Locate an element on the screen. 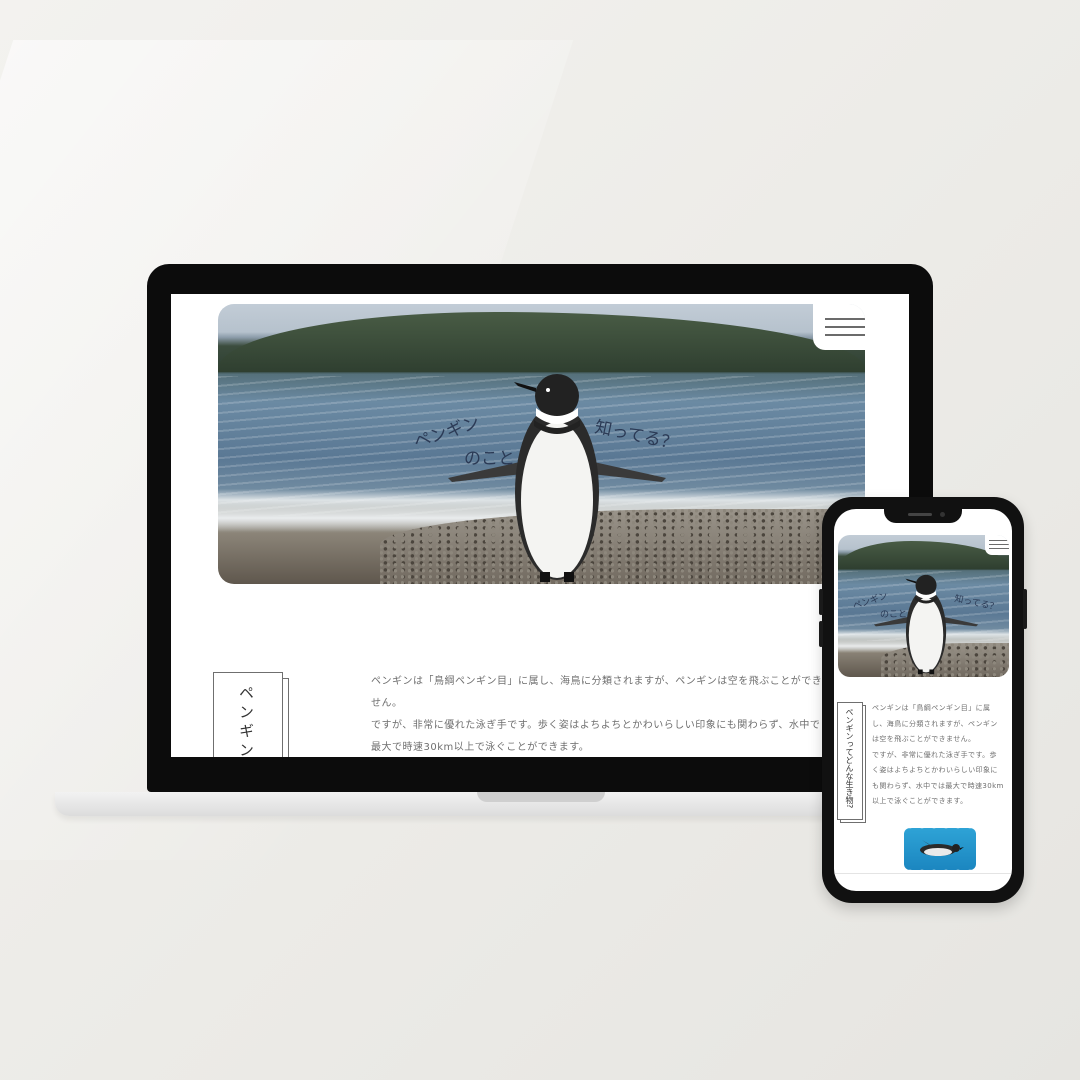 The height and width of the screenshot is (1080, 1080). camera-icon is located at coordinates (942, 514).